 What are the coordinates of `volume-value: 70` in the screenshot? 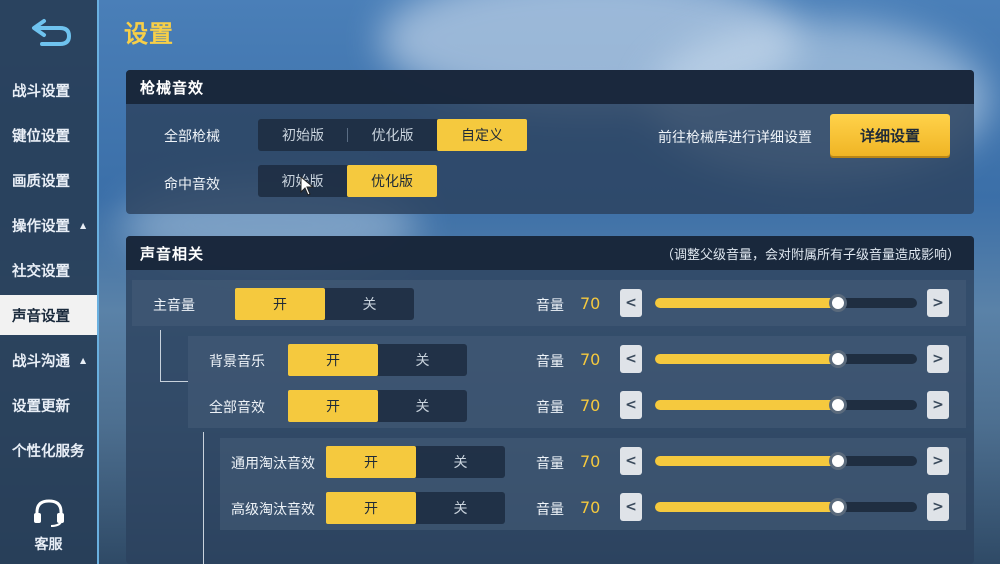 It's located at (590, 359).